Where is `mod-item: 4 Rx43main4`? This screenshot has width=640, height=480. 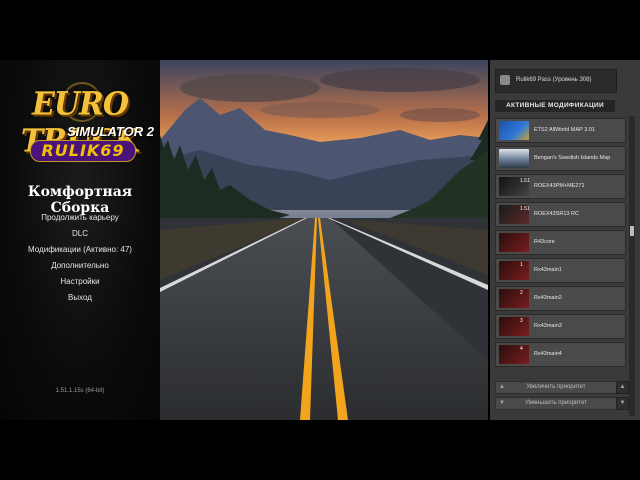 mod-item: 4 Rx43main4 is located at coordinates (560, 354).